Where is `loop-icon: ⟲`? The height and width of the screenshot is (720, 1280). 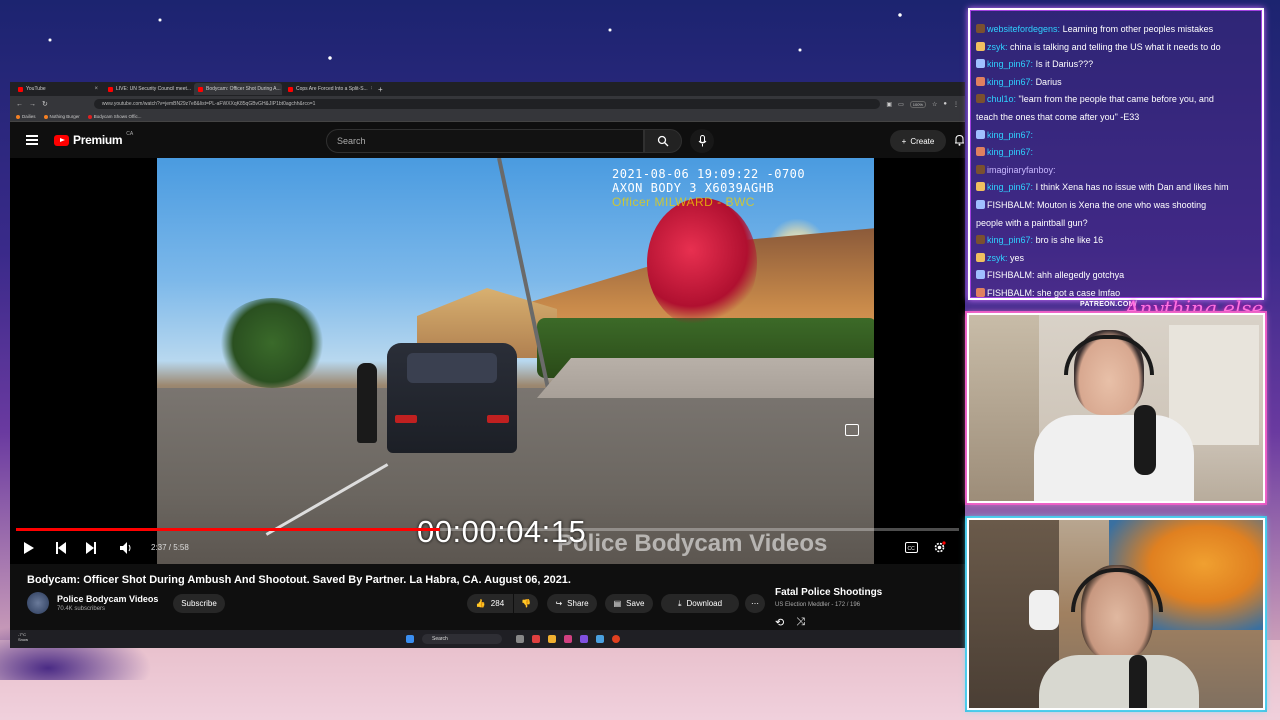
loop-icon: ⟲ is located at coordinates (779, 622).